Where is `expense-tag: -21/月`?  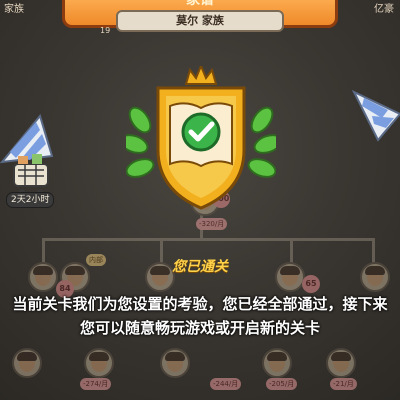
expense-tag: -21/月 is located at coordinates (343, 384).